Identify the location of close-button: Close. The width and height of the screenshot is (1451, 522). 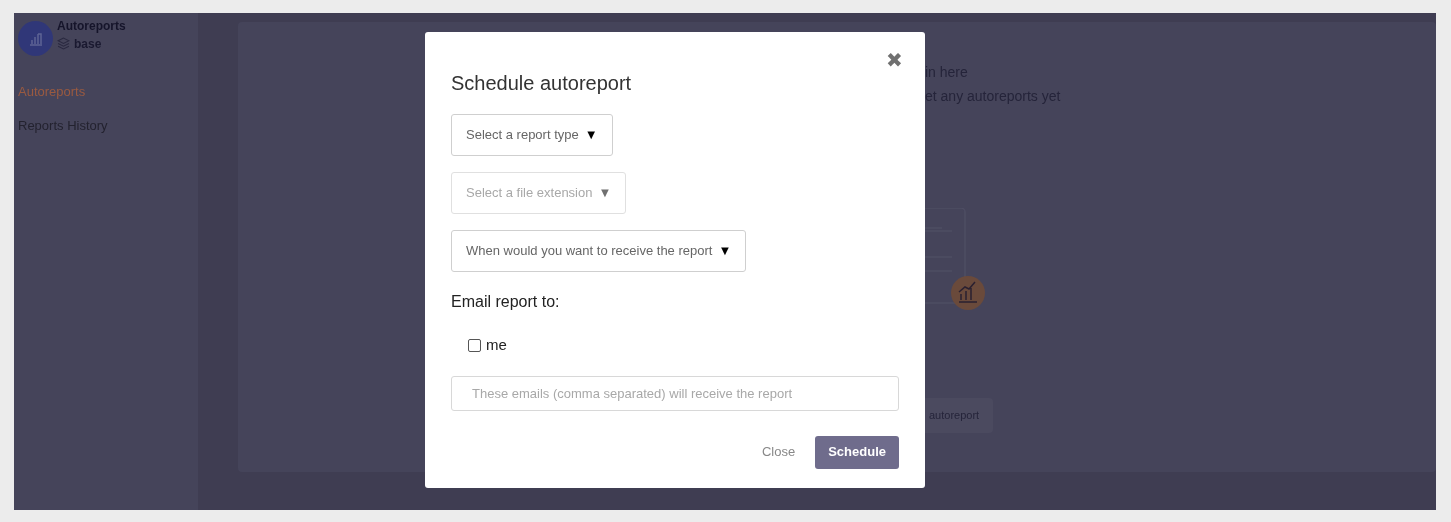
(778, 452).